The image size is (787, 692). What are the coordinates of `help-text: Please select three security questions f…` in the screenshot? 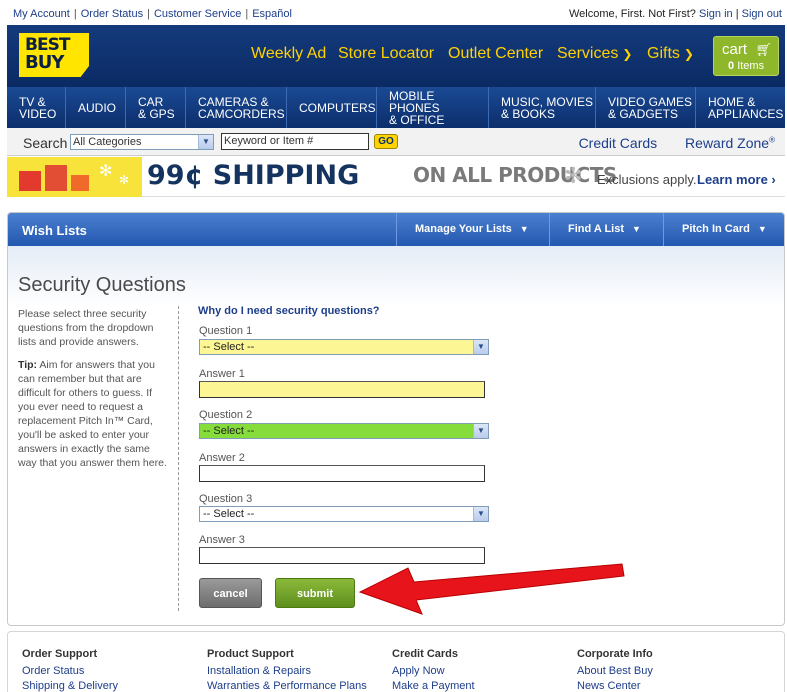 It's located at (92, 388).